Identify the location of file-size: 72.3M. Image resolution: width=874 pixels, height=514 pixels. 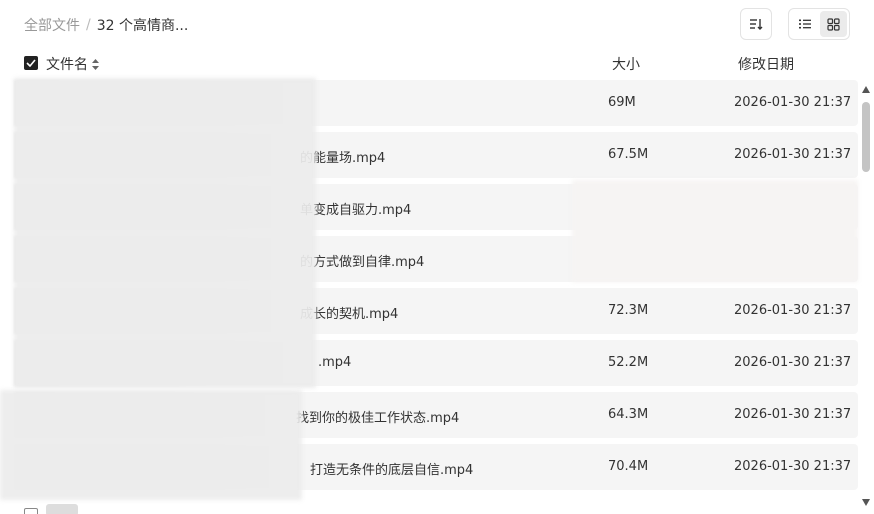
(628, 310).